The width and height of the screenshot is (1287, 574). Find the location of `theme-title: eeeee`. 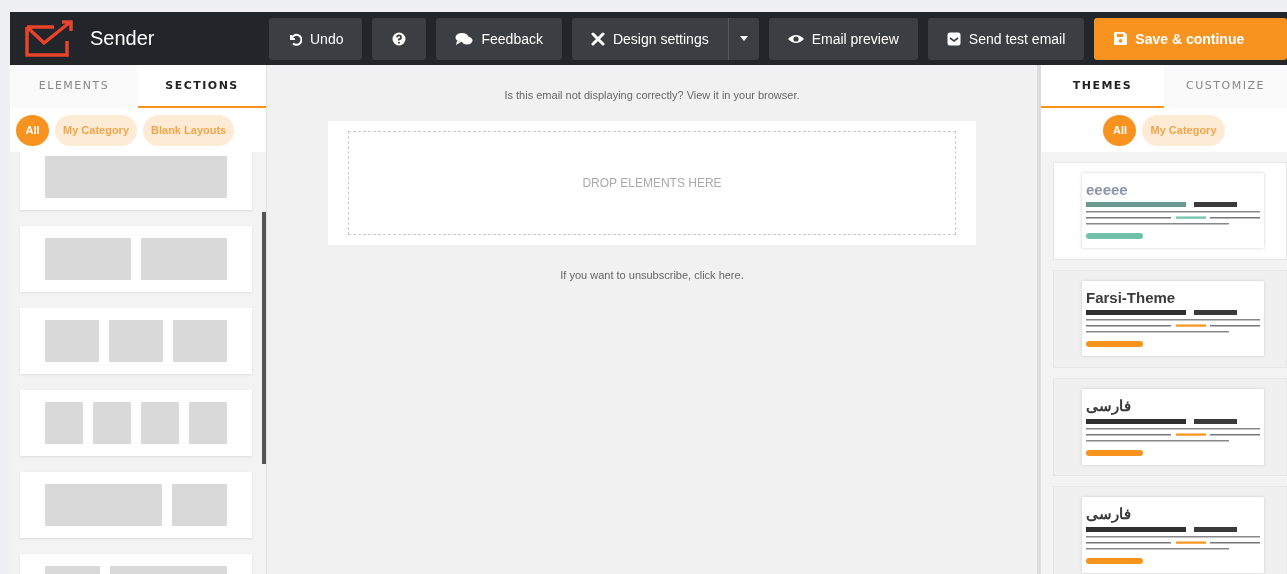

theme-title: eeeee is located at coordinates (1107, 189).